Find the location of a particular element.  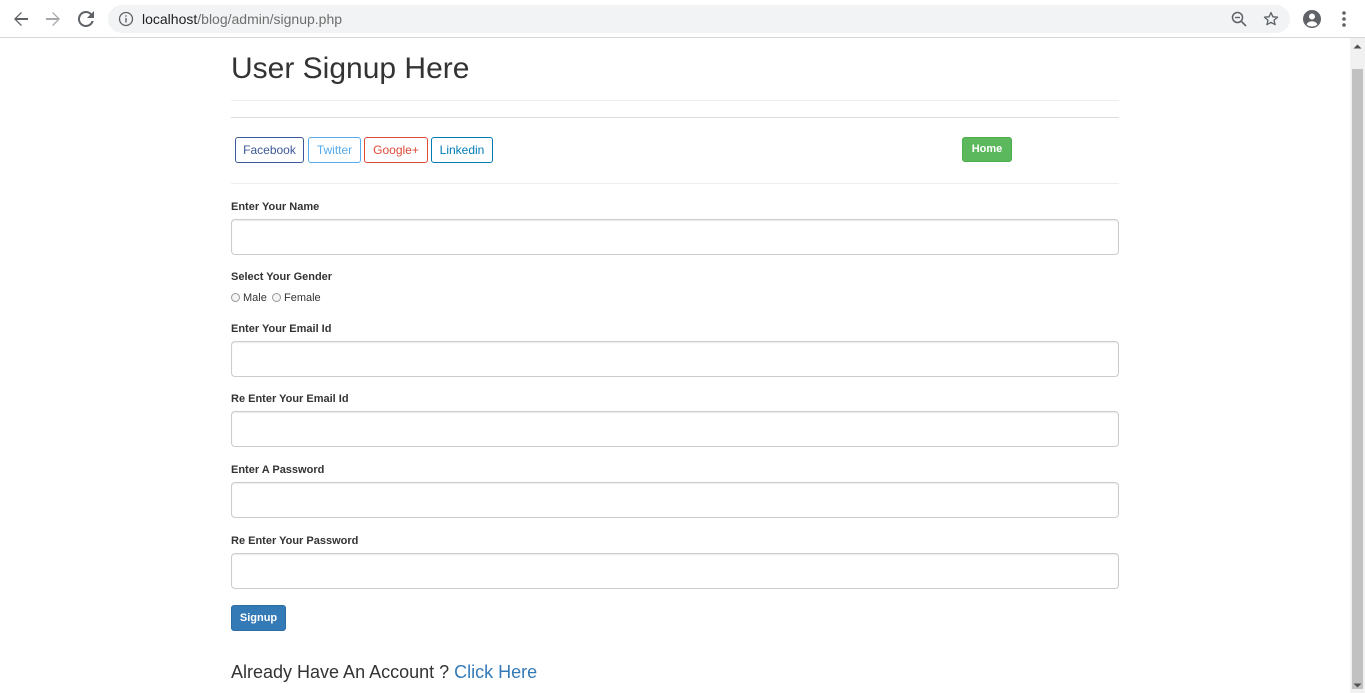

reload-icon is located at coordinates (86, 19).